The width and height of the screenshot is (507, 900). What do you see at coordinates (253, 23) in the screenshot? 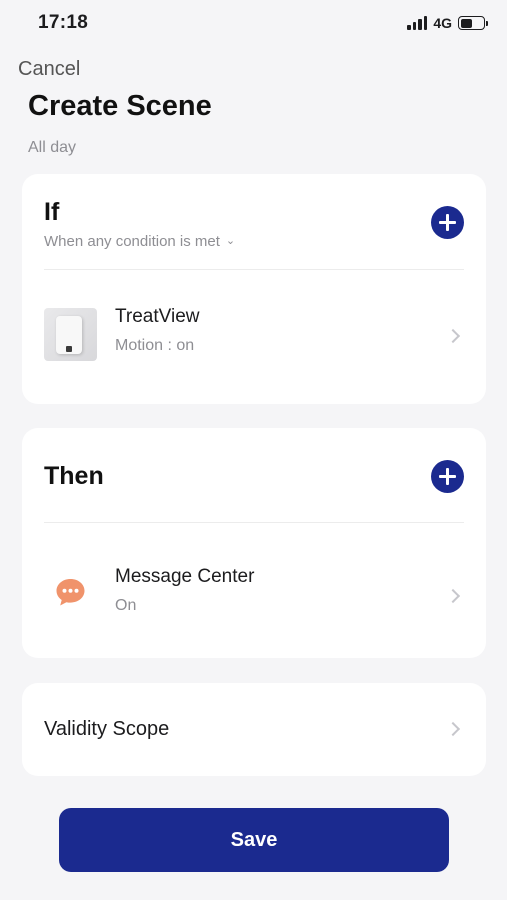
I see `status-bar: 17:18 4G` at bounding box center [253, 23].